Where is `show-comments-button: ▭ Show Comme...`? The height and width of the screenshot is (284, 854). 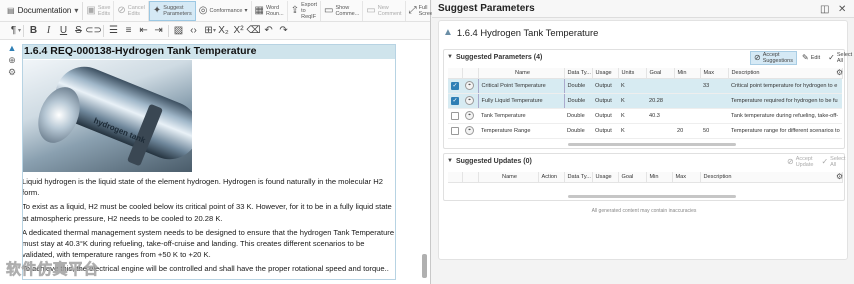 show-comments-button: ▭ Show Comme... is located at coordinates (342, 10).